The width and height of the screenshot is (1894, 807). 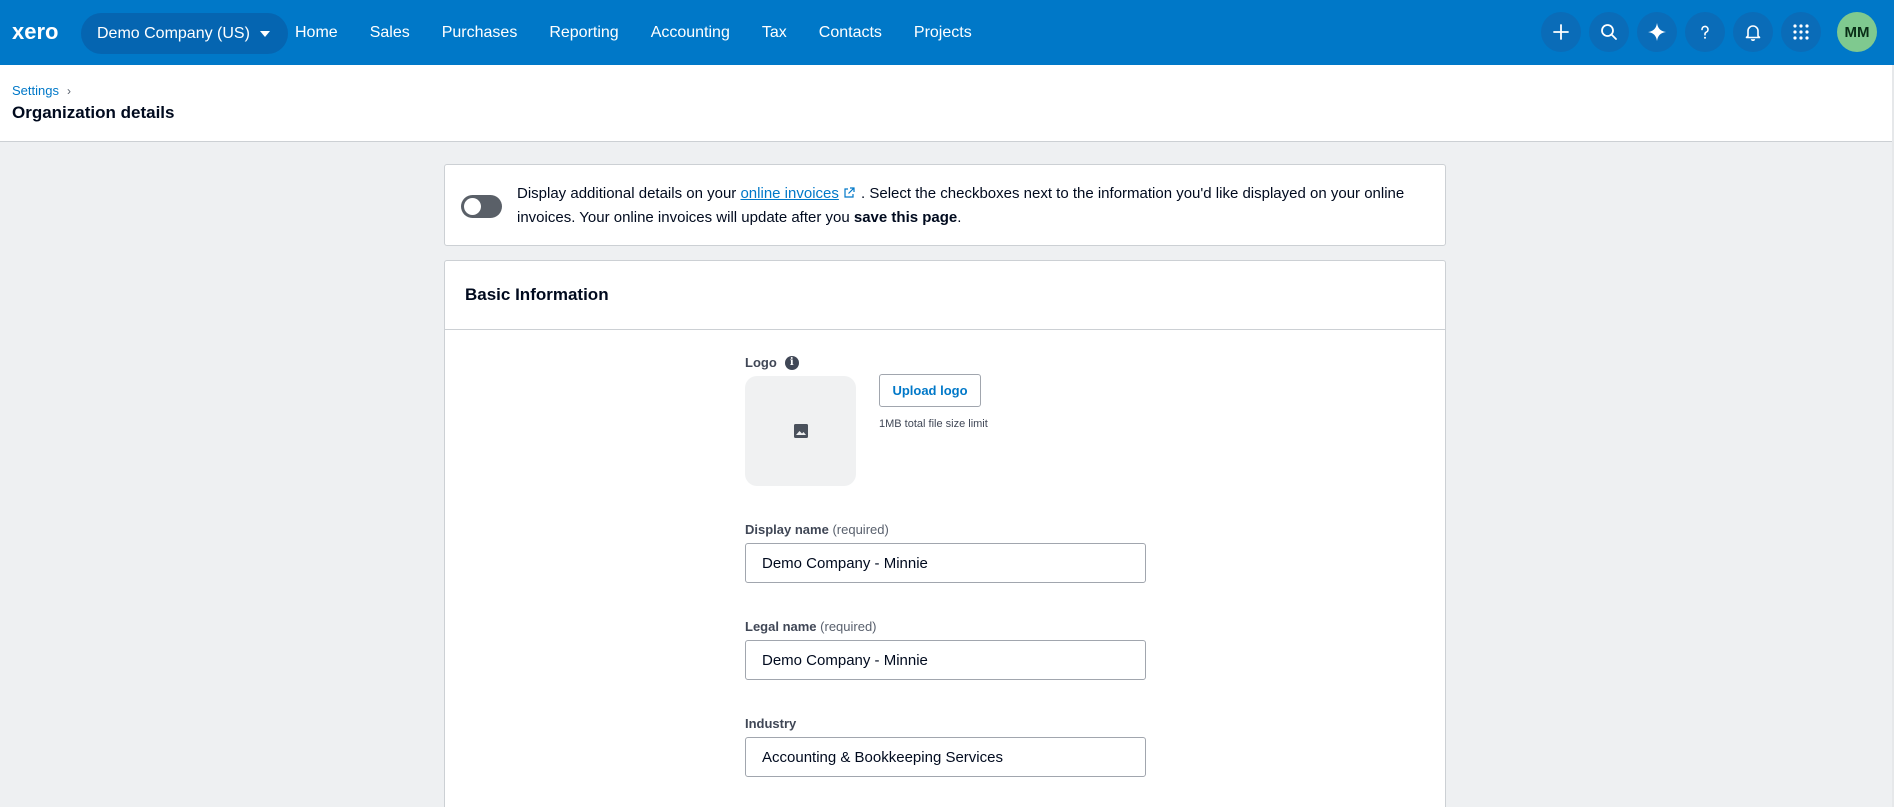 I want to click on user-avatar: MM, so click(x=1857, y=32).